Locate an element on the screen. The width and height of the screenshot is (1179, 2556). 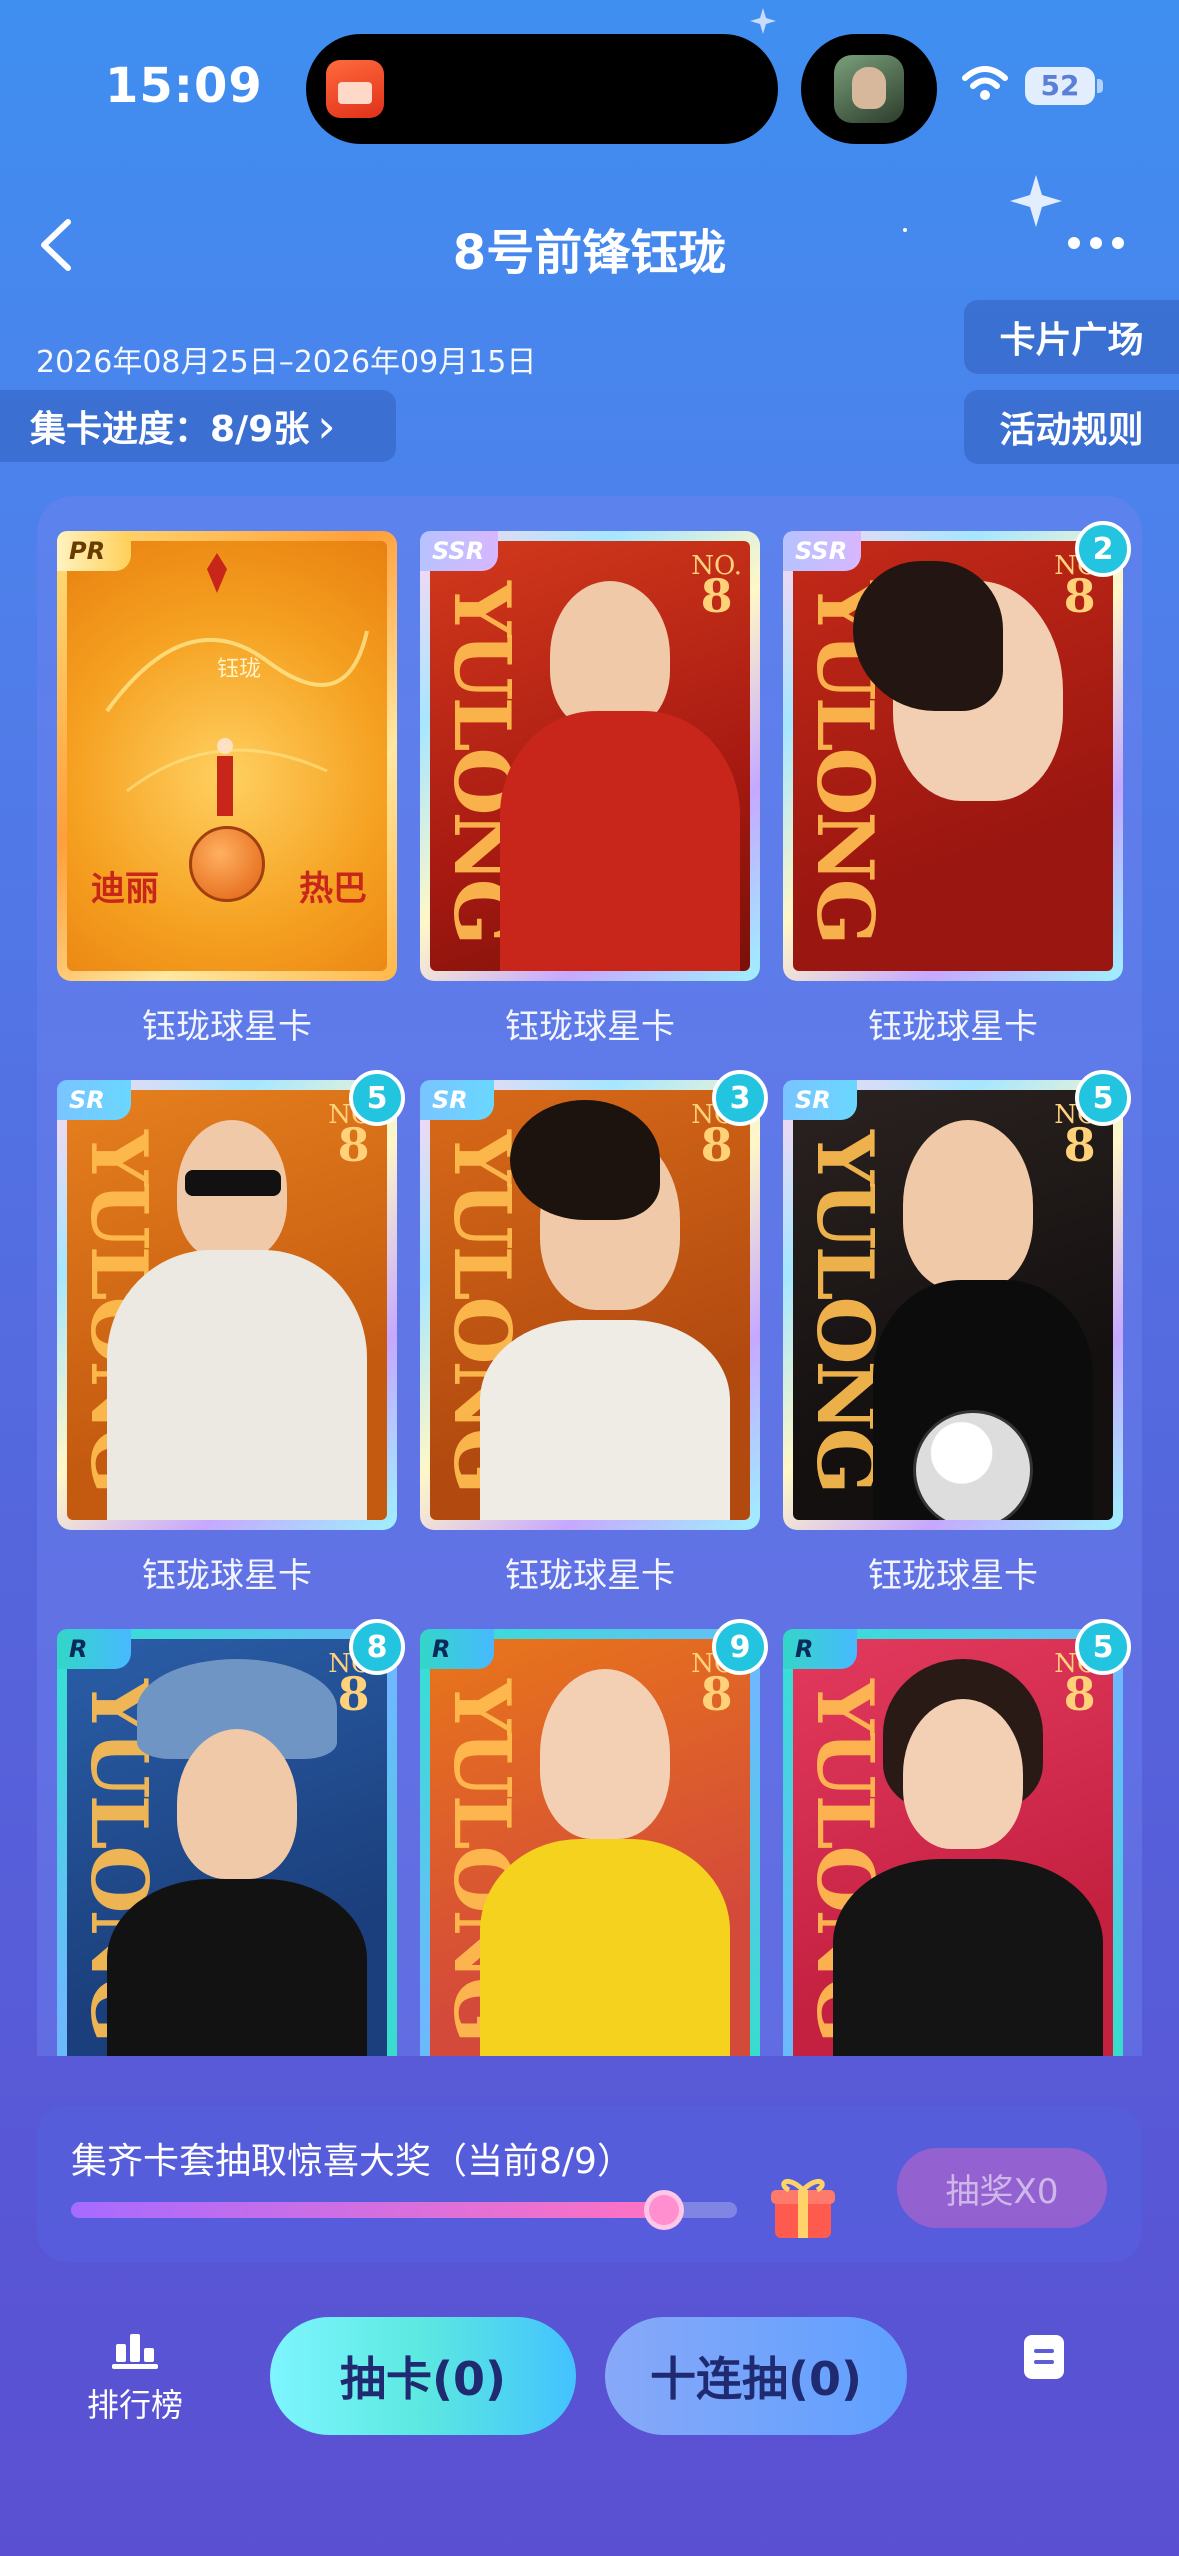
ten-draw-button: 十连抽(0) is located at coordinates (756, 2376).